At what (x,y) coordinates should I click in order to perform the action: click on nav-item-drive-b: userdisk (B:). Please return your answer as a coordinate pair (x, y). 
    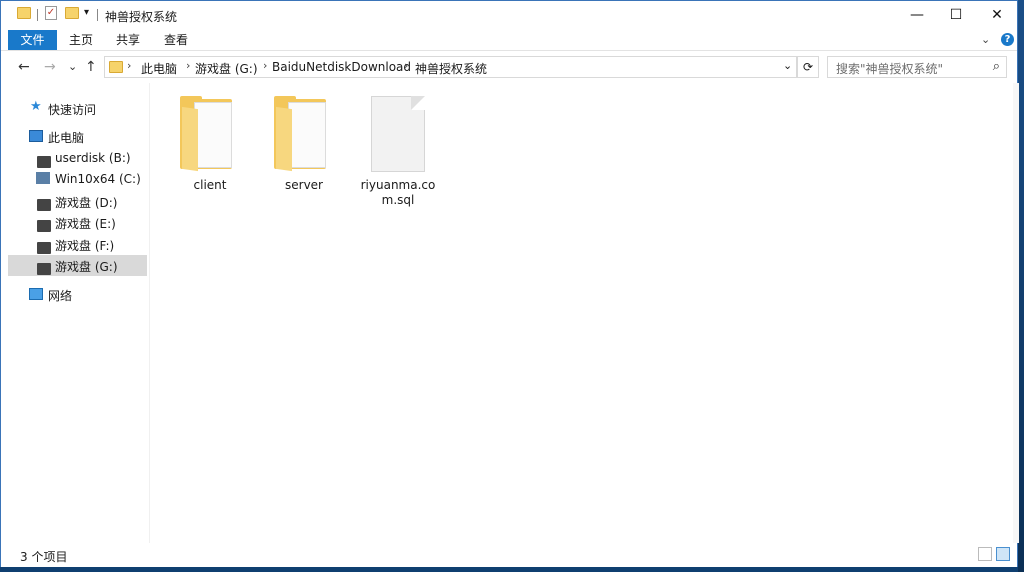
    Looking at the image, I should click on (77, 158).